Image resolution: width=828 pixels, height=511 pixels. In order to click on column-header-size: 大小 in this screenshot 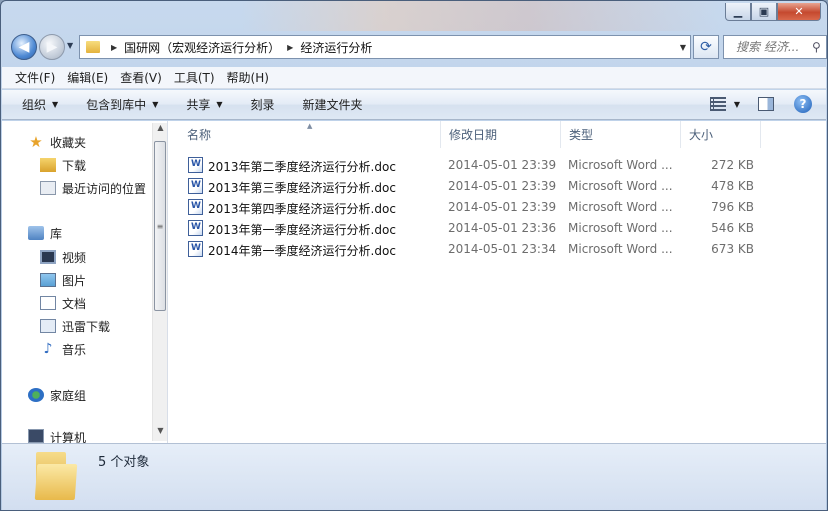, I will do `click(721, 134)`.